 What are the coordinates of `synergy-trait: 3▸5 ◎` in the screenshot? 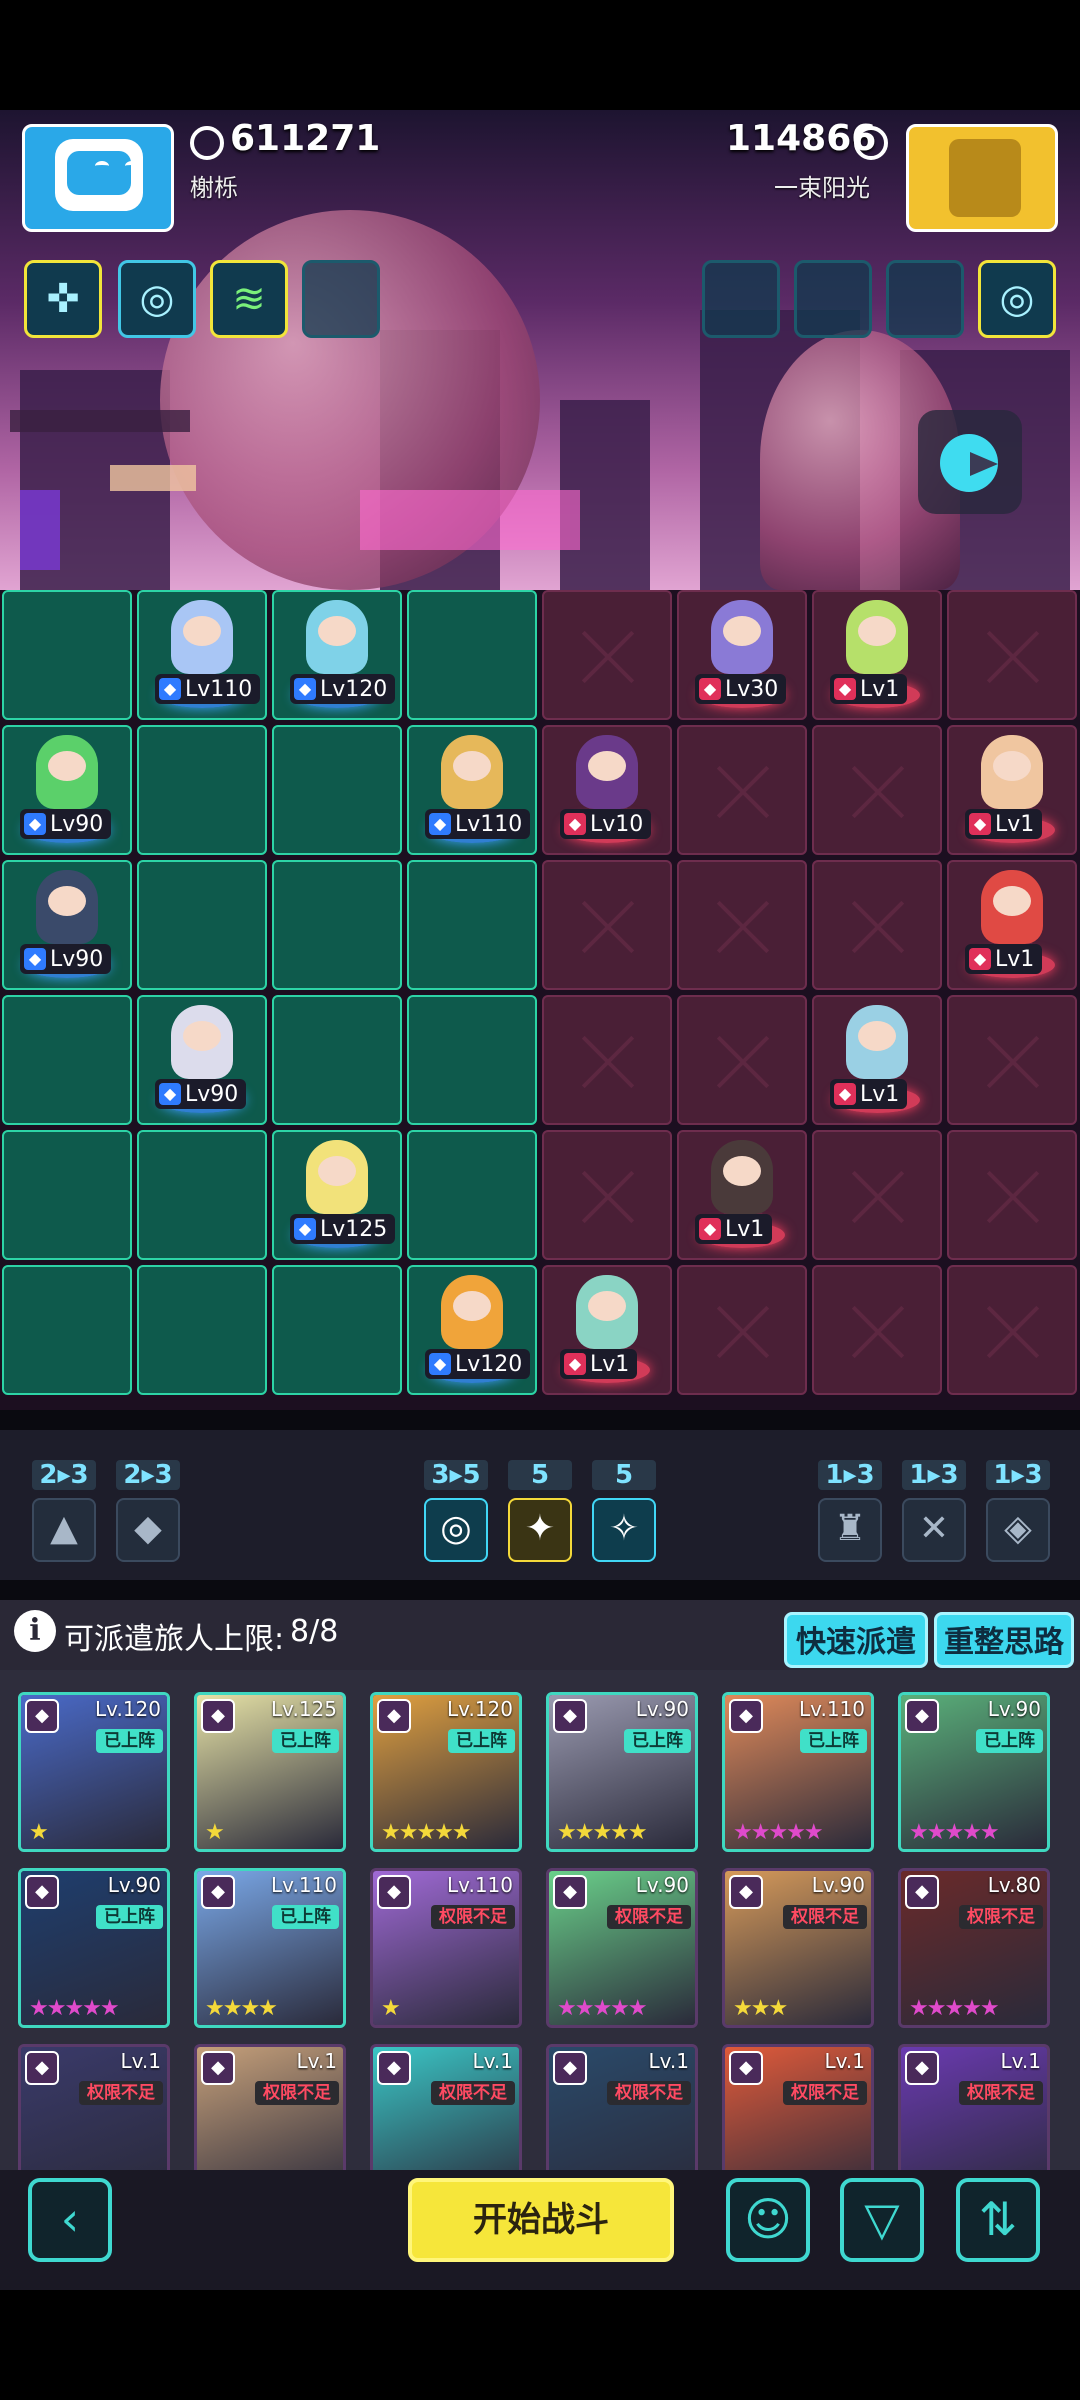 It's located at (456, 1511).